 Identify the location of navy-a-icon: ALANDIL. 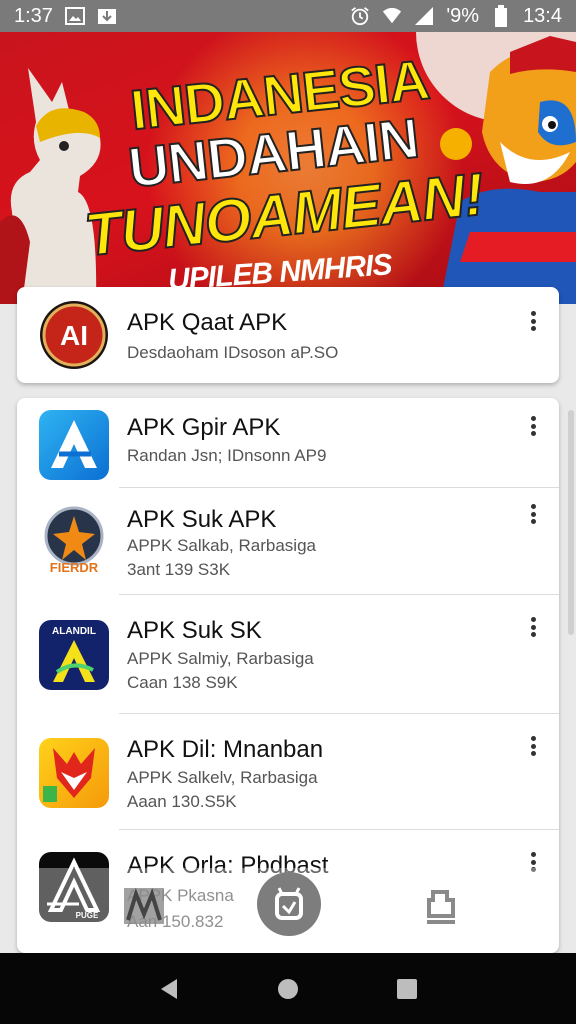
(74, 655).